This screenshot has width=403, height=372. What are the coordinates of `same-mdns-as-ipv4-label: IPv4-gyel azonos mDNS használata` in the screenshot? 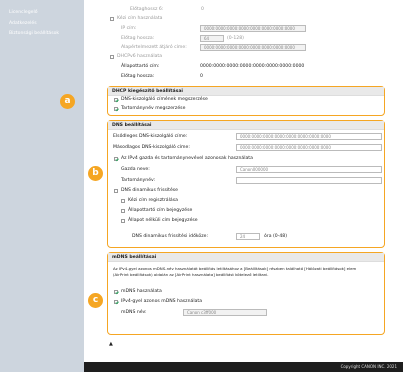 It's located at (162, 301).